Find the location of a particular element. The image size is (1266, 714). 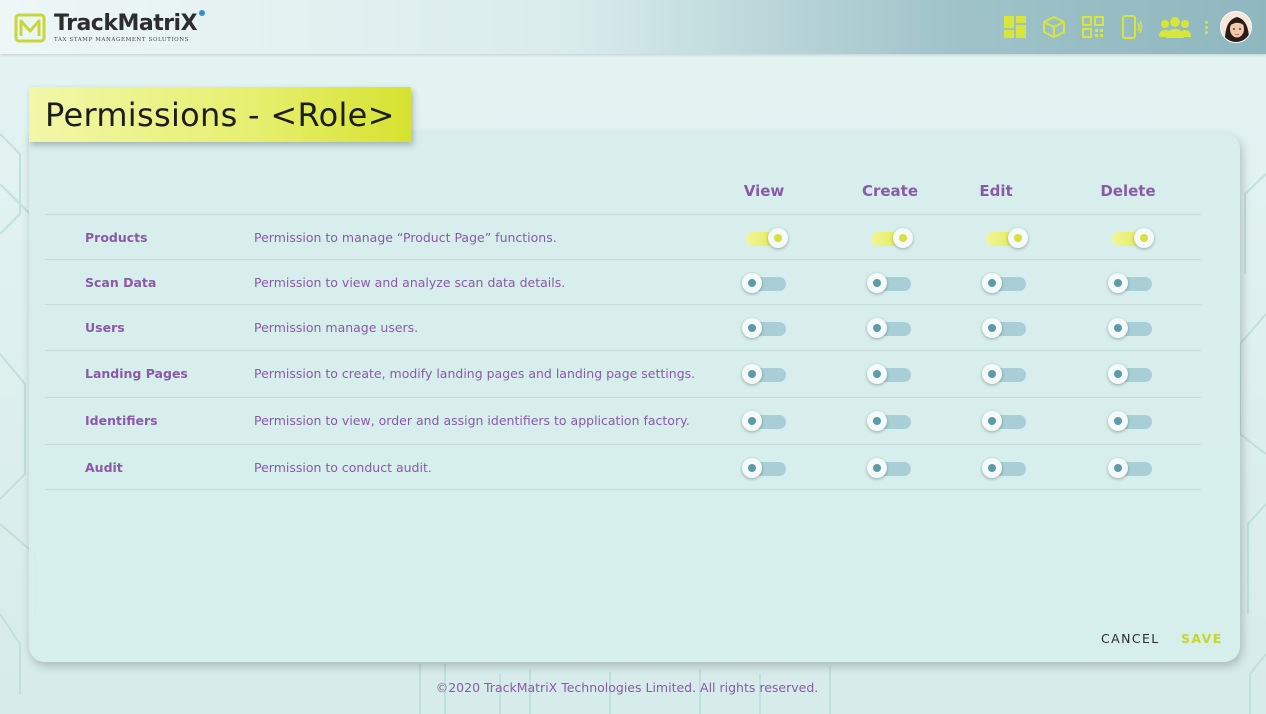

permission-name: Landing Pages is located at coordinates (136, 373).